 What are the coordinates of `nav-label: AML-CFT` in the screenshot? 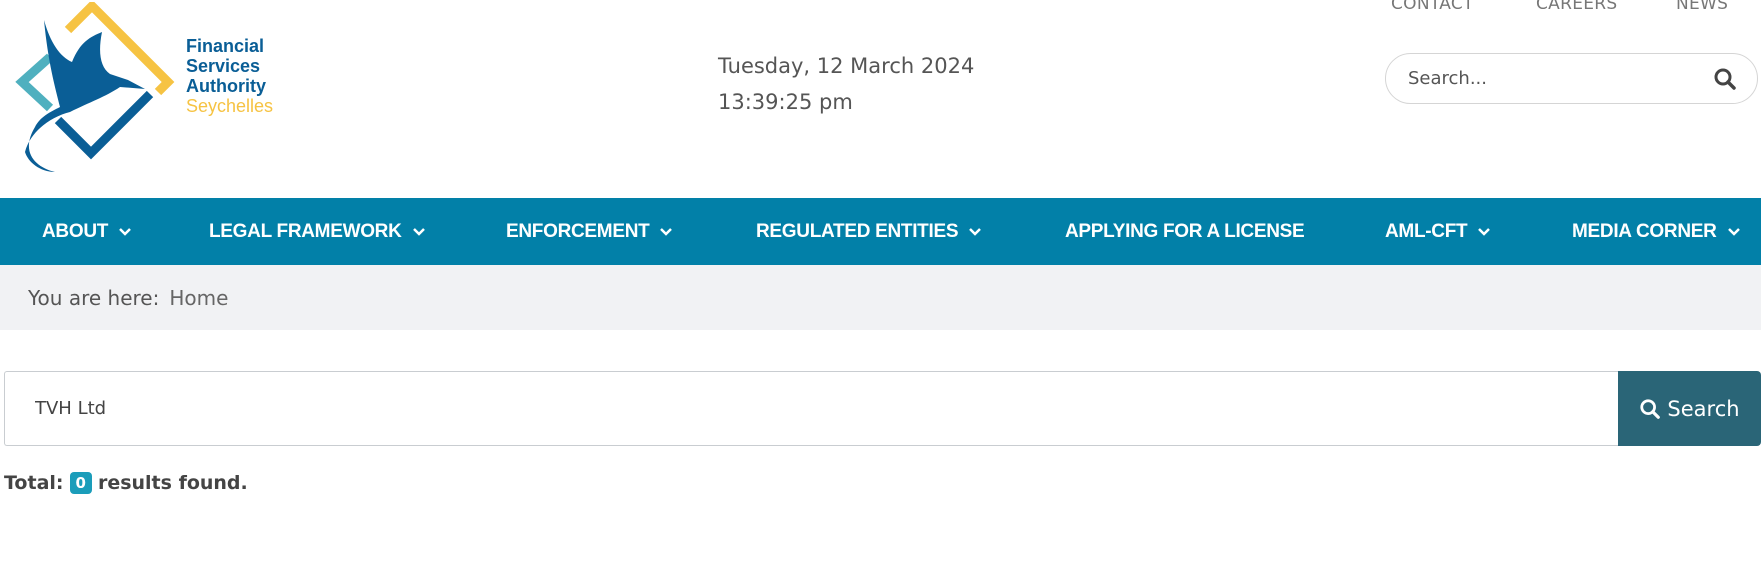 It's located at (1426, 231).